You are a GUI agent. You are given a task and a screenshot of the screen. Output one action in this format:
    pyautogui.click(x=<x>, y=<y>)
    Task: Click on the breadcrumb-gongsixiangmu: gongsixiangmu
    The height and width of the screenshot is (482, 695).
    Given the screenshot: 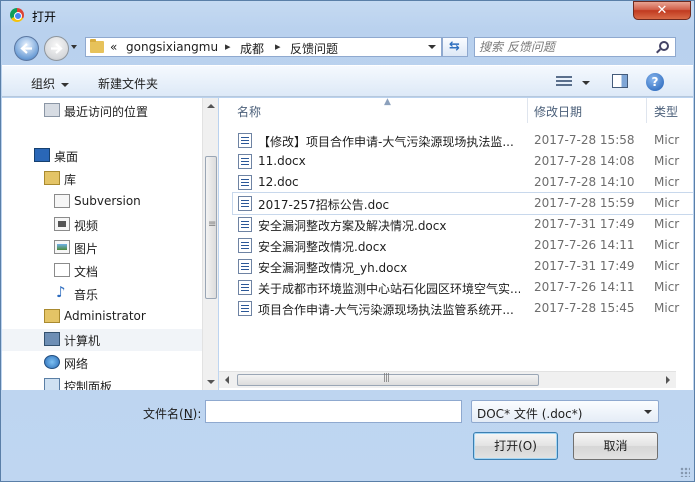 What is the action you would take?
    pyautogui.click(x=172, y=47)
    